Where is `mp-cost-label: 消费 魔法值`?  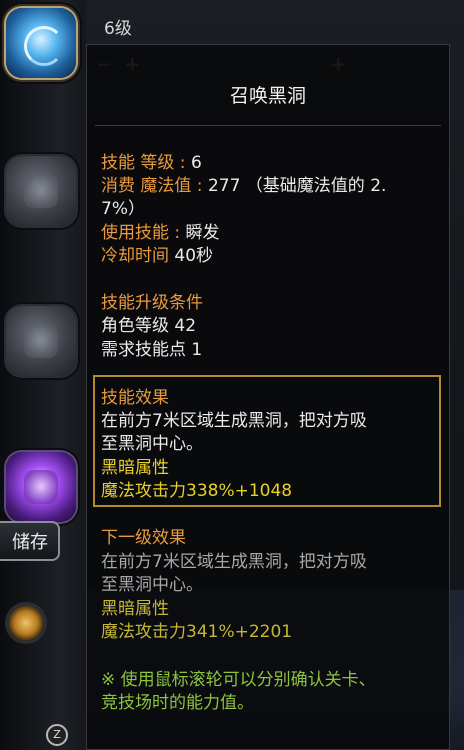 mp-cost-label: 消费 魔法值 is located at coordinates (146, 186).